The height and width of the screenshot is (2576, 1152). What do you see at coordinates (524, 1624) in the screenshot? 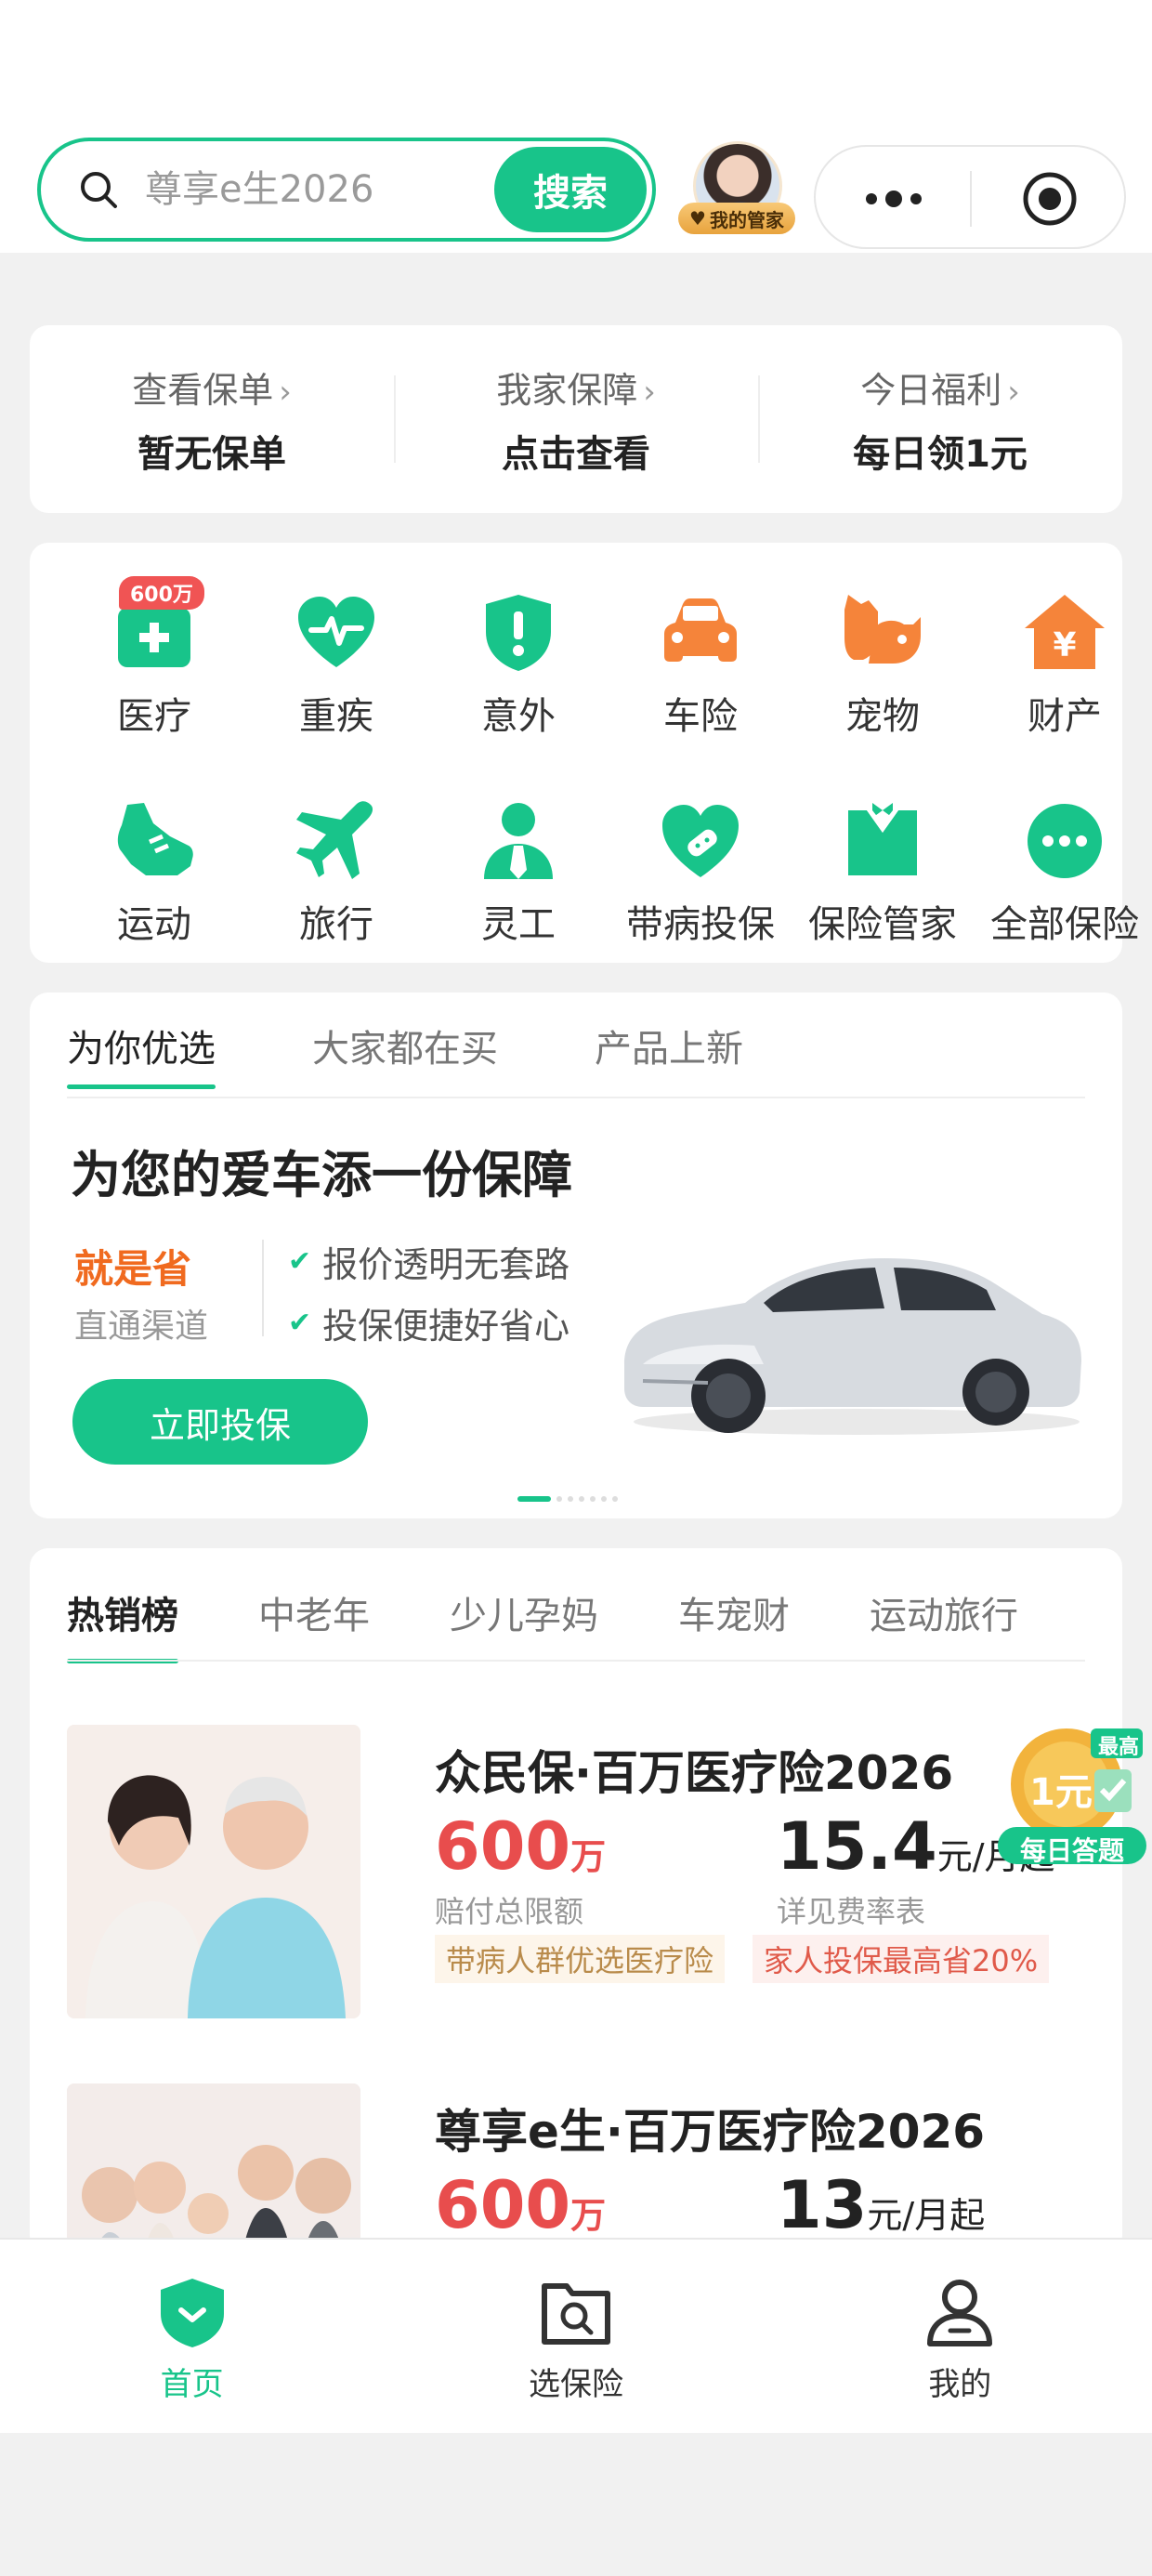
I see `tab-kids-mothers: 少儿孕妈` at bounding box center [524, 1624].